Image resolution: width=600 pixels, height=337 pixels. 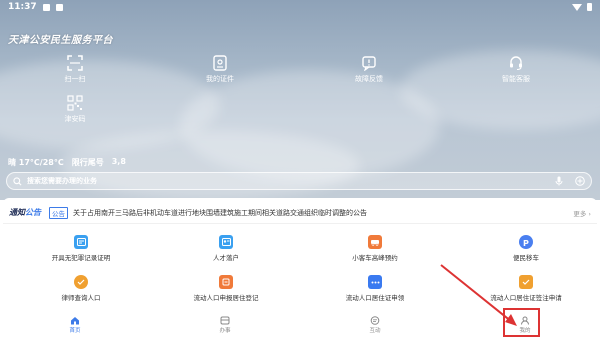 What do you see at coordinates (369, 63) in the screenshot?
I see `feedback-icon` at bounding box center [369, 63].